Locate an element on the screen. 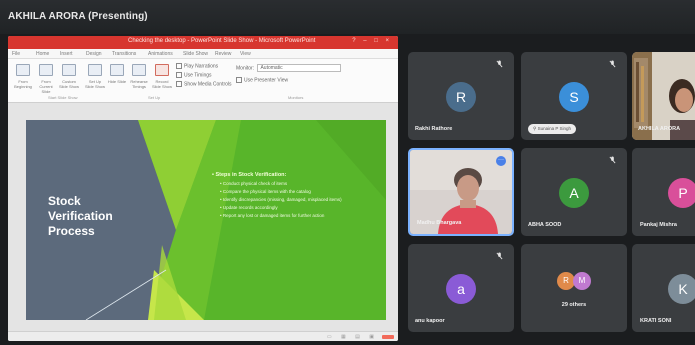 Image resolution: width=695 pixels, height=345 pixels. participant-tile-akhila-arora: AKHILA ARORA is located at coordinates (663, 96).